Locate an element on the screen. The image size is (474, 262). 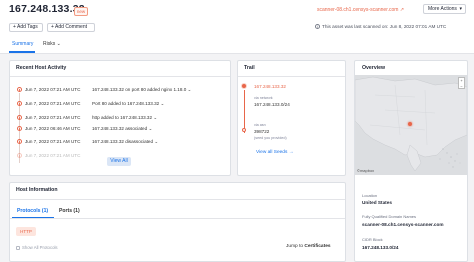
trail-card is located at coordinates (291, 118).